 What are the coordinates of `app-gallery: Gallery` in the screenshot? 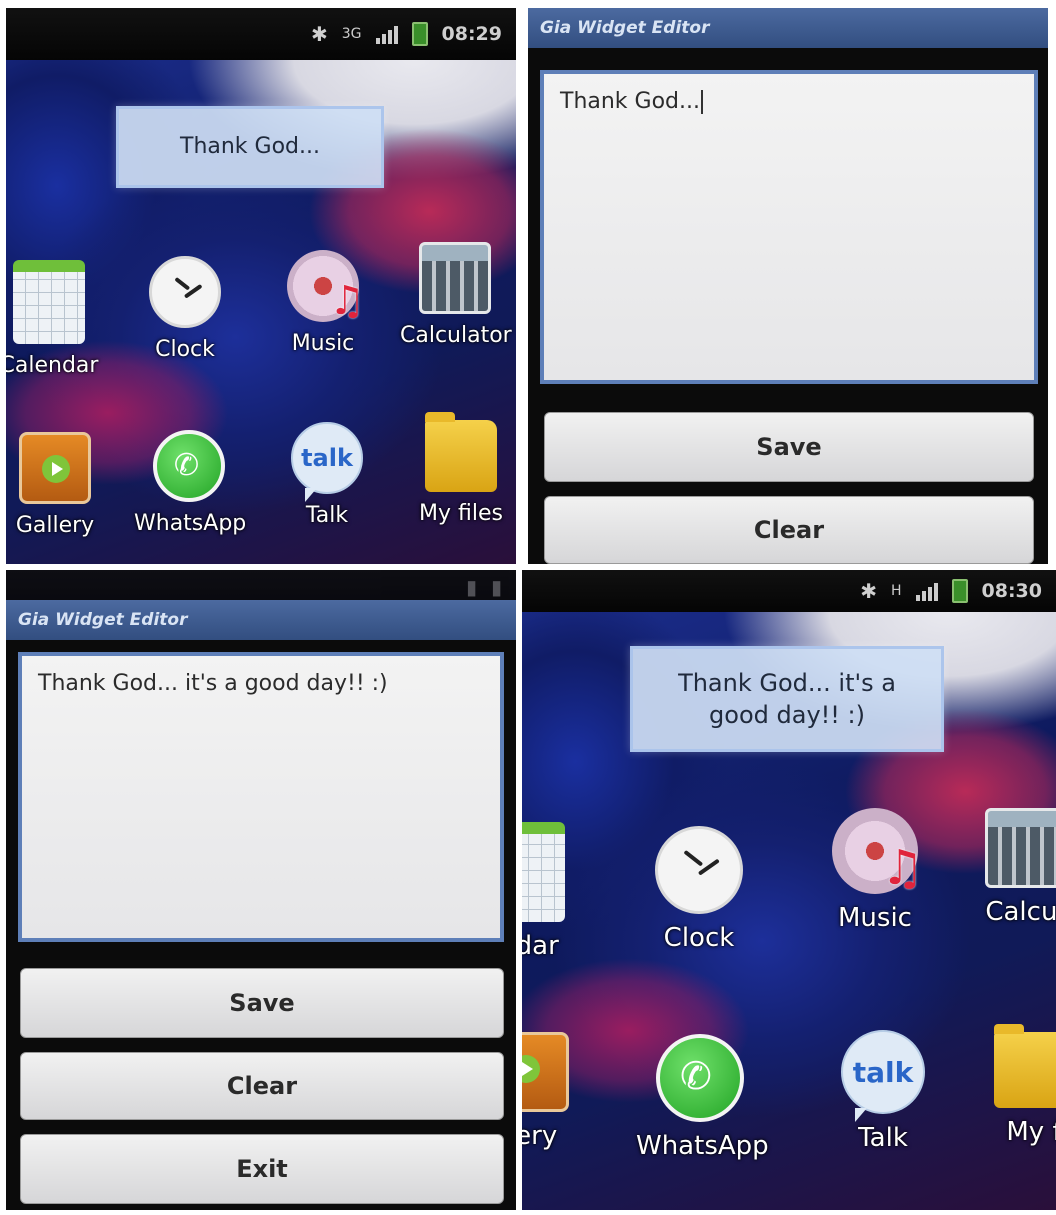 It's located at (60, 485).